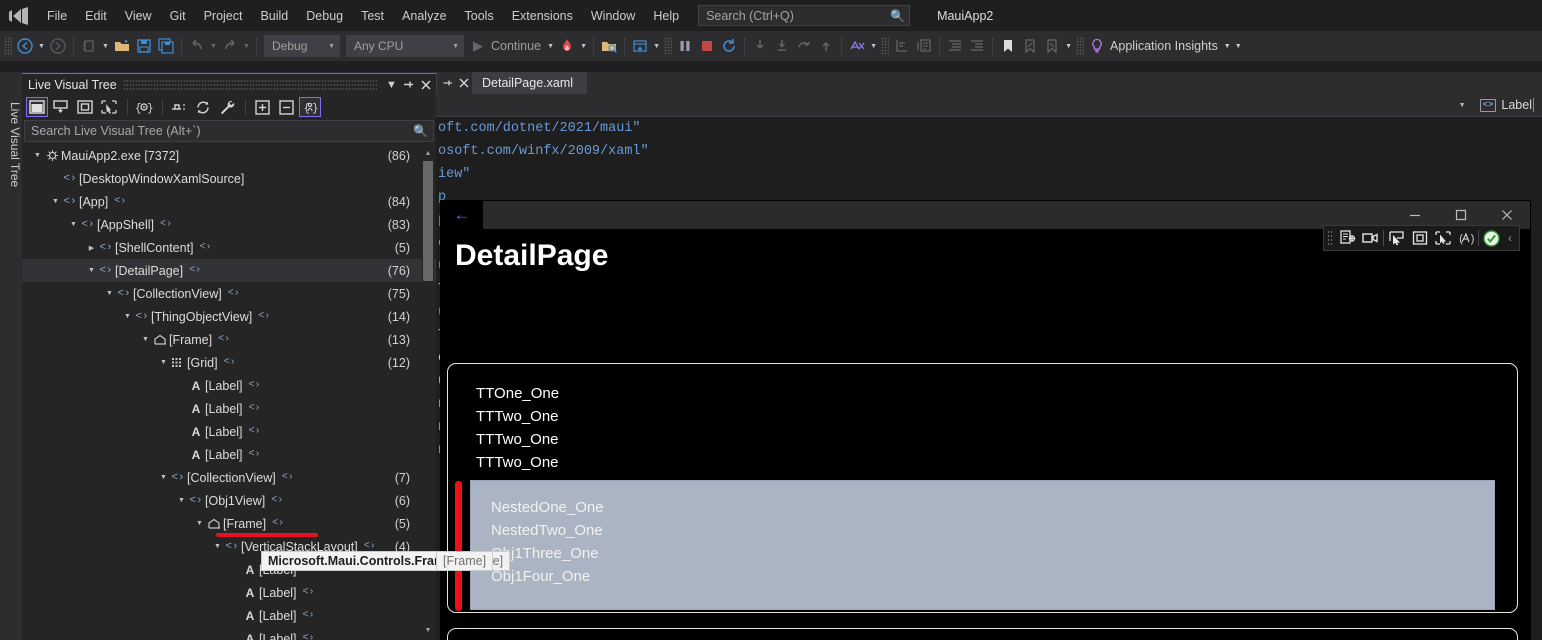 The width and height of the screenshot is (1542, 640). What do you see at coordinates (530, 83) in the screenshot?
I see `editor-tab-detailpage-xaml: DetailPage.xaml` at bounding box center [530, 83].